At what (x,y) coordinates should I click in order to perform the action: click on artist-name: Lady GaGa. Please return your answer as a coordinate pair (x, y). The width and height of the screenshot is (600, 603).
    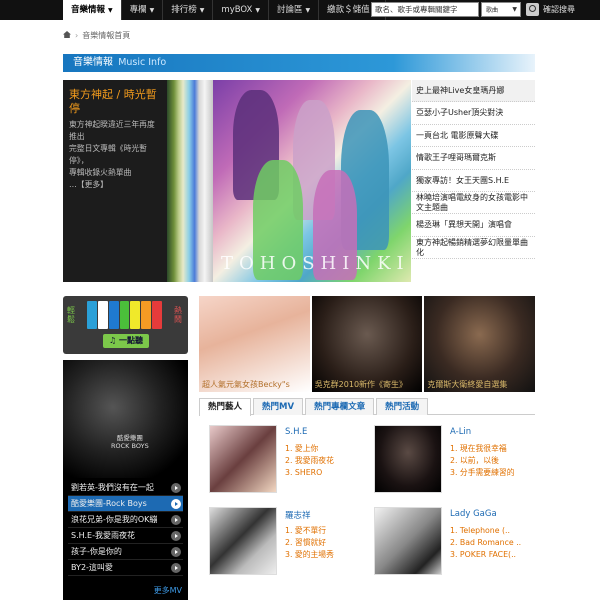
    Looking at the image, I should click on (473, 514).